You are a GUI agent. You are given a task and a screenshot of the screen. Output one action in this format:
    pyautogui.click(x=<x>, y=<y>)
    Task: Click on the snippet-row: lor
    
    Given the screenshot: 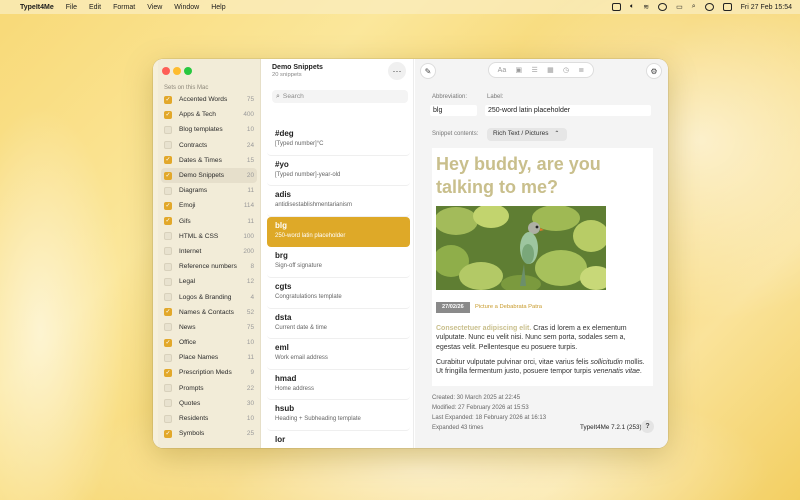 What is the action you would take?
    pyautogui.click(x=338, y=439)
    